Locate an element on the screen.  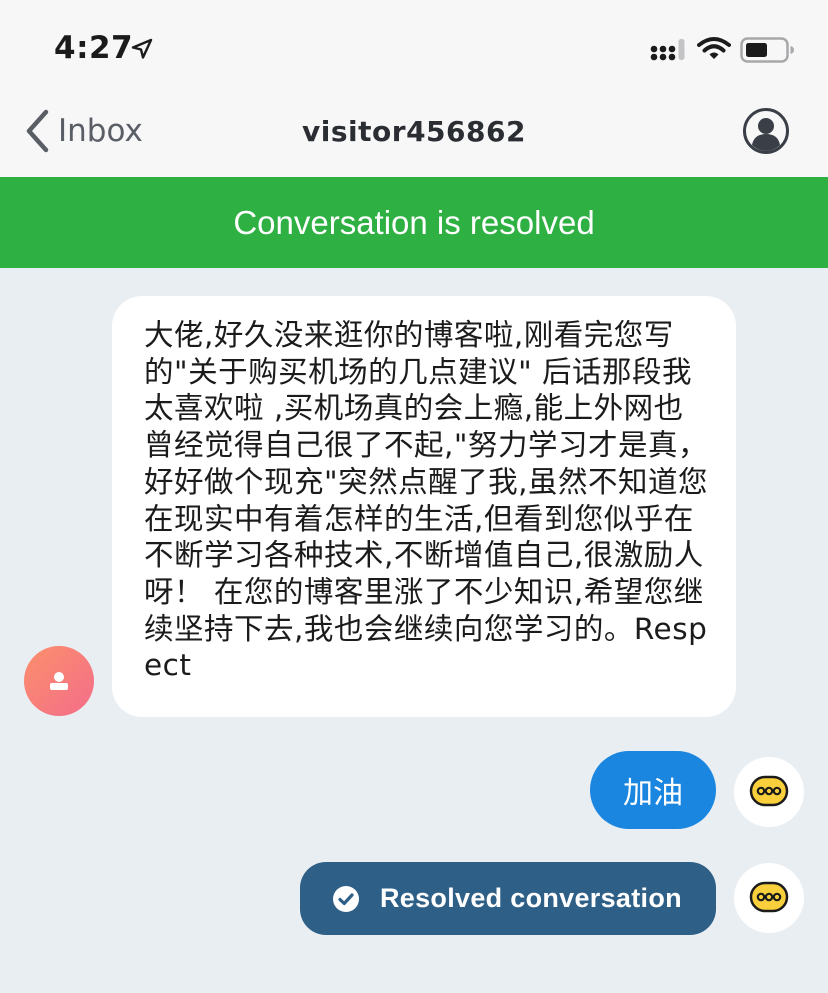
nav-bar: Inbox visitor456862 is located at coordinates (414, 136).